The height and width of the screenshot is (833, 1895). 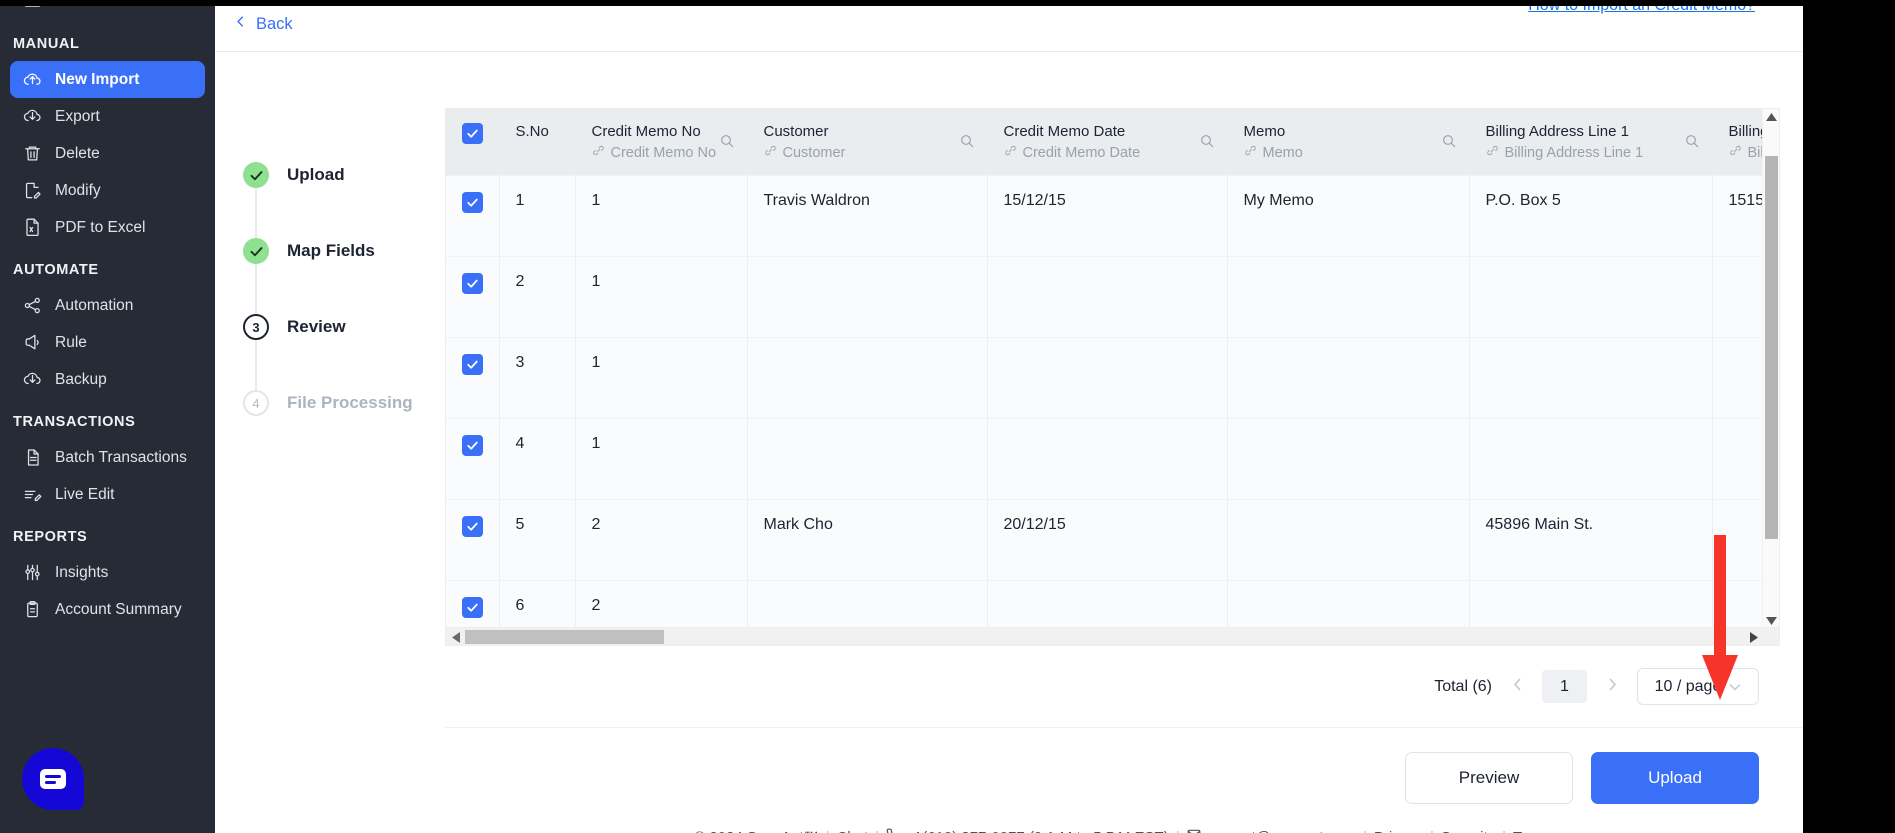 I want to click on preview-button: Preview, so click(x=1489, y=778).